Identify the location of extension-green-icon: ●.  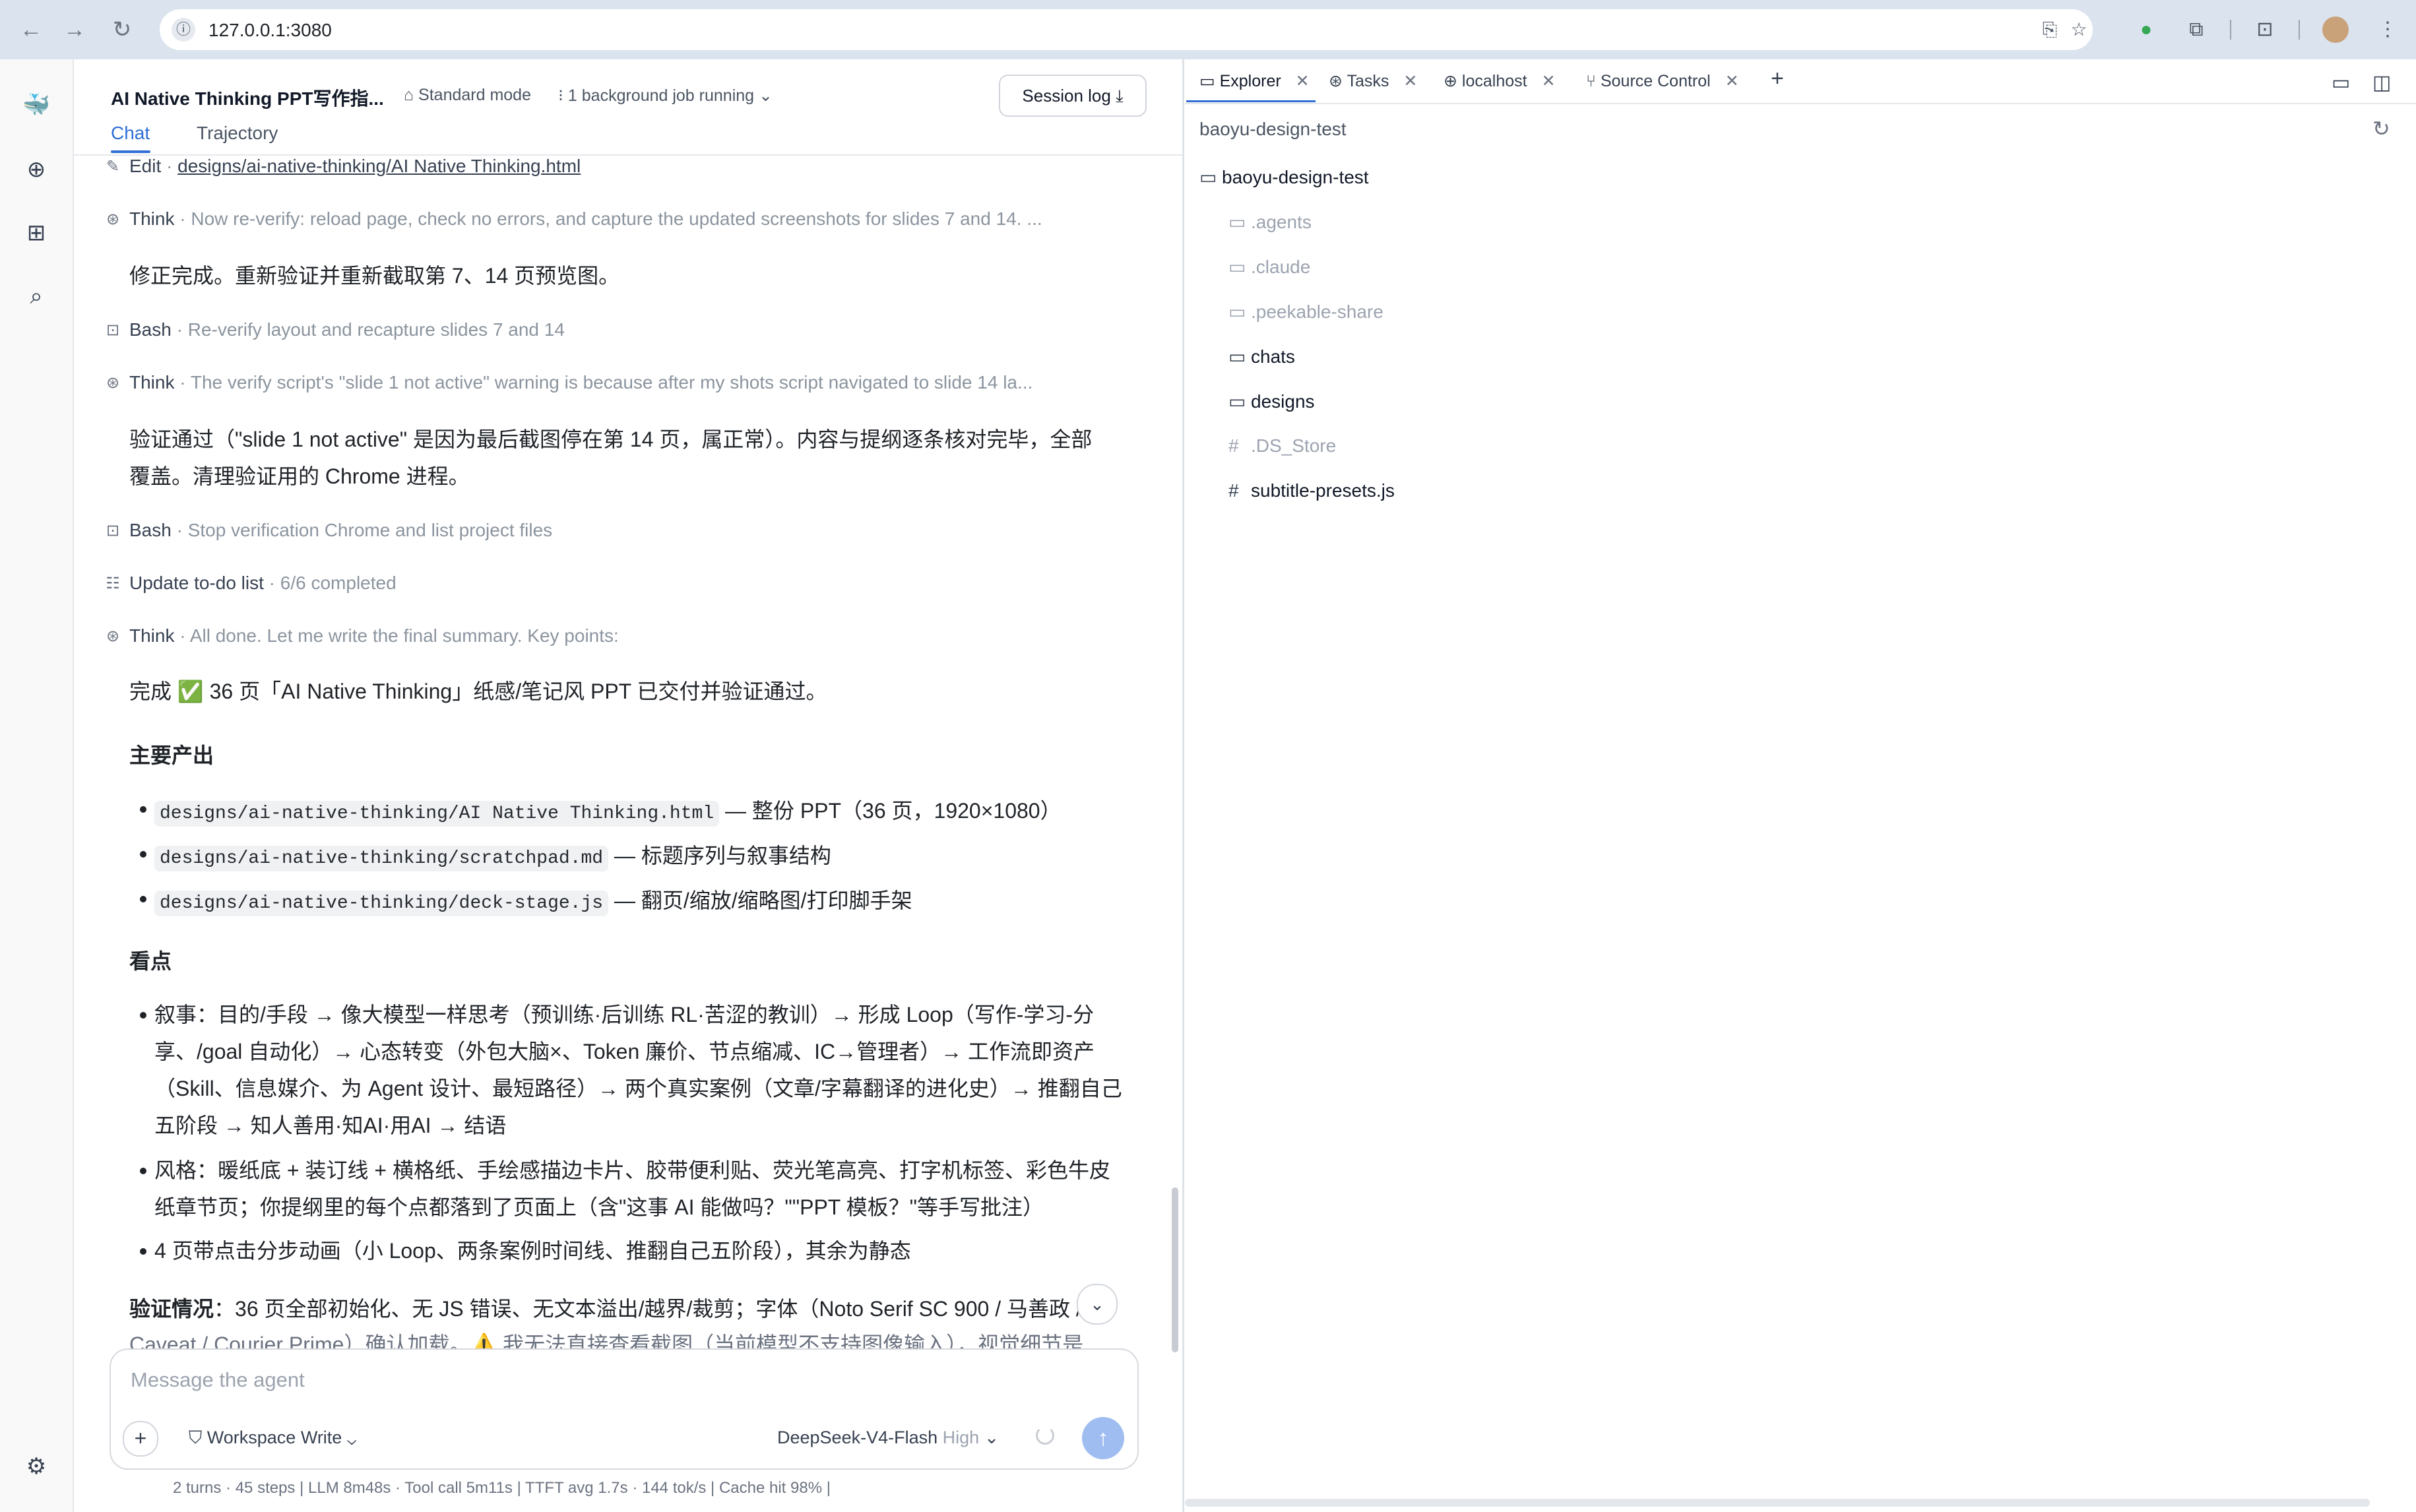
(2146, 30).